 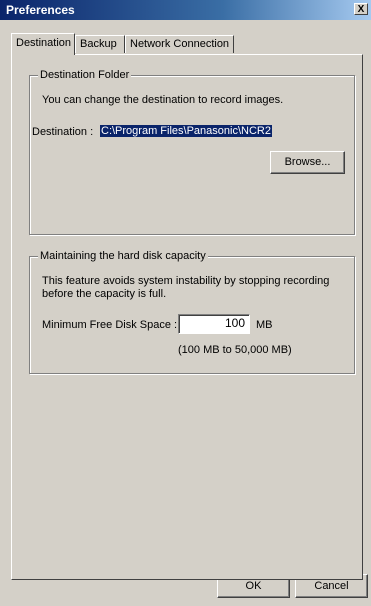 I want to click on min-free-space-label: Minimum Free Disk Space :, so click(x=110, y=325).